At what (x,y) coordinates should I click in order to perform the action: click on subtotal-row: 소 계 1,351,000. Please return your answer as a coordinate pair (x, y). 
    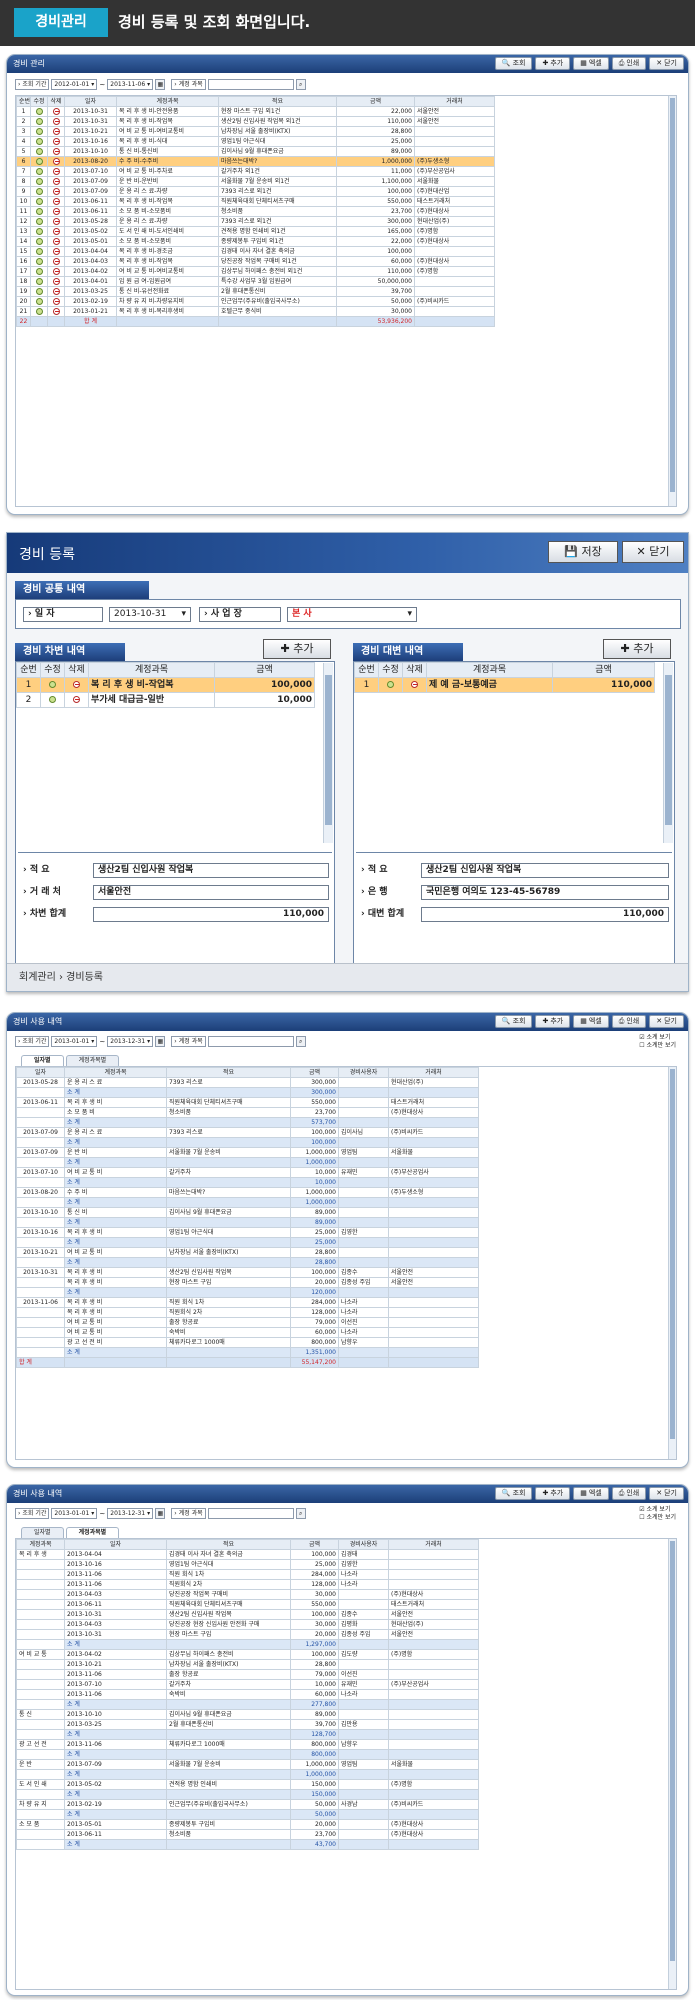
    Looking at the image, I should click on (247, 1352).